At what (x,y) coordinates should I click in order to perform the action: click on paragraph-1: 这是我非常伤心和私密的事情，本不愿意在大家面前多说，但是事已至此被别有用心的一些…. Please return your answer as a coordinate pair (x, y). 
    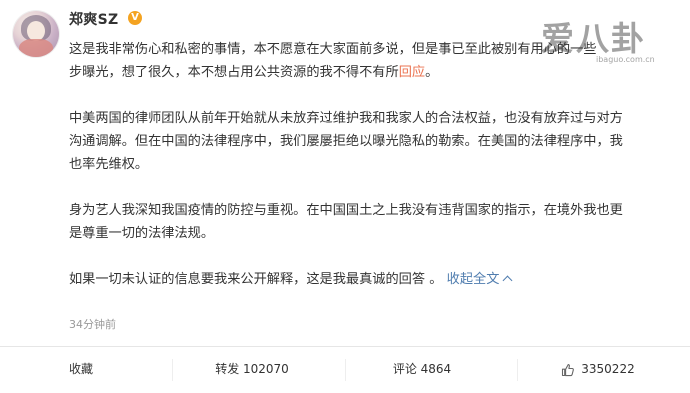
    Looking at the image, I should click on (369, 61).